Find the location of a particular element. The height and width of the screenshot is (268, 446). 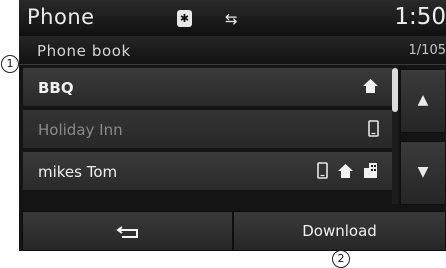

usb-icon: ⇆ is located at coordinates (231, 19).